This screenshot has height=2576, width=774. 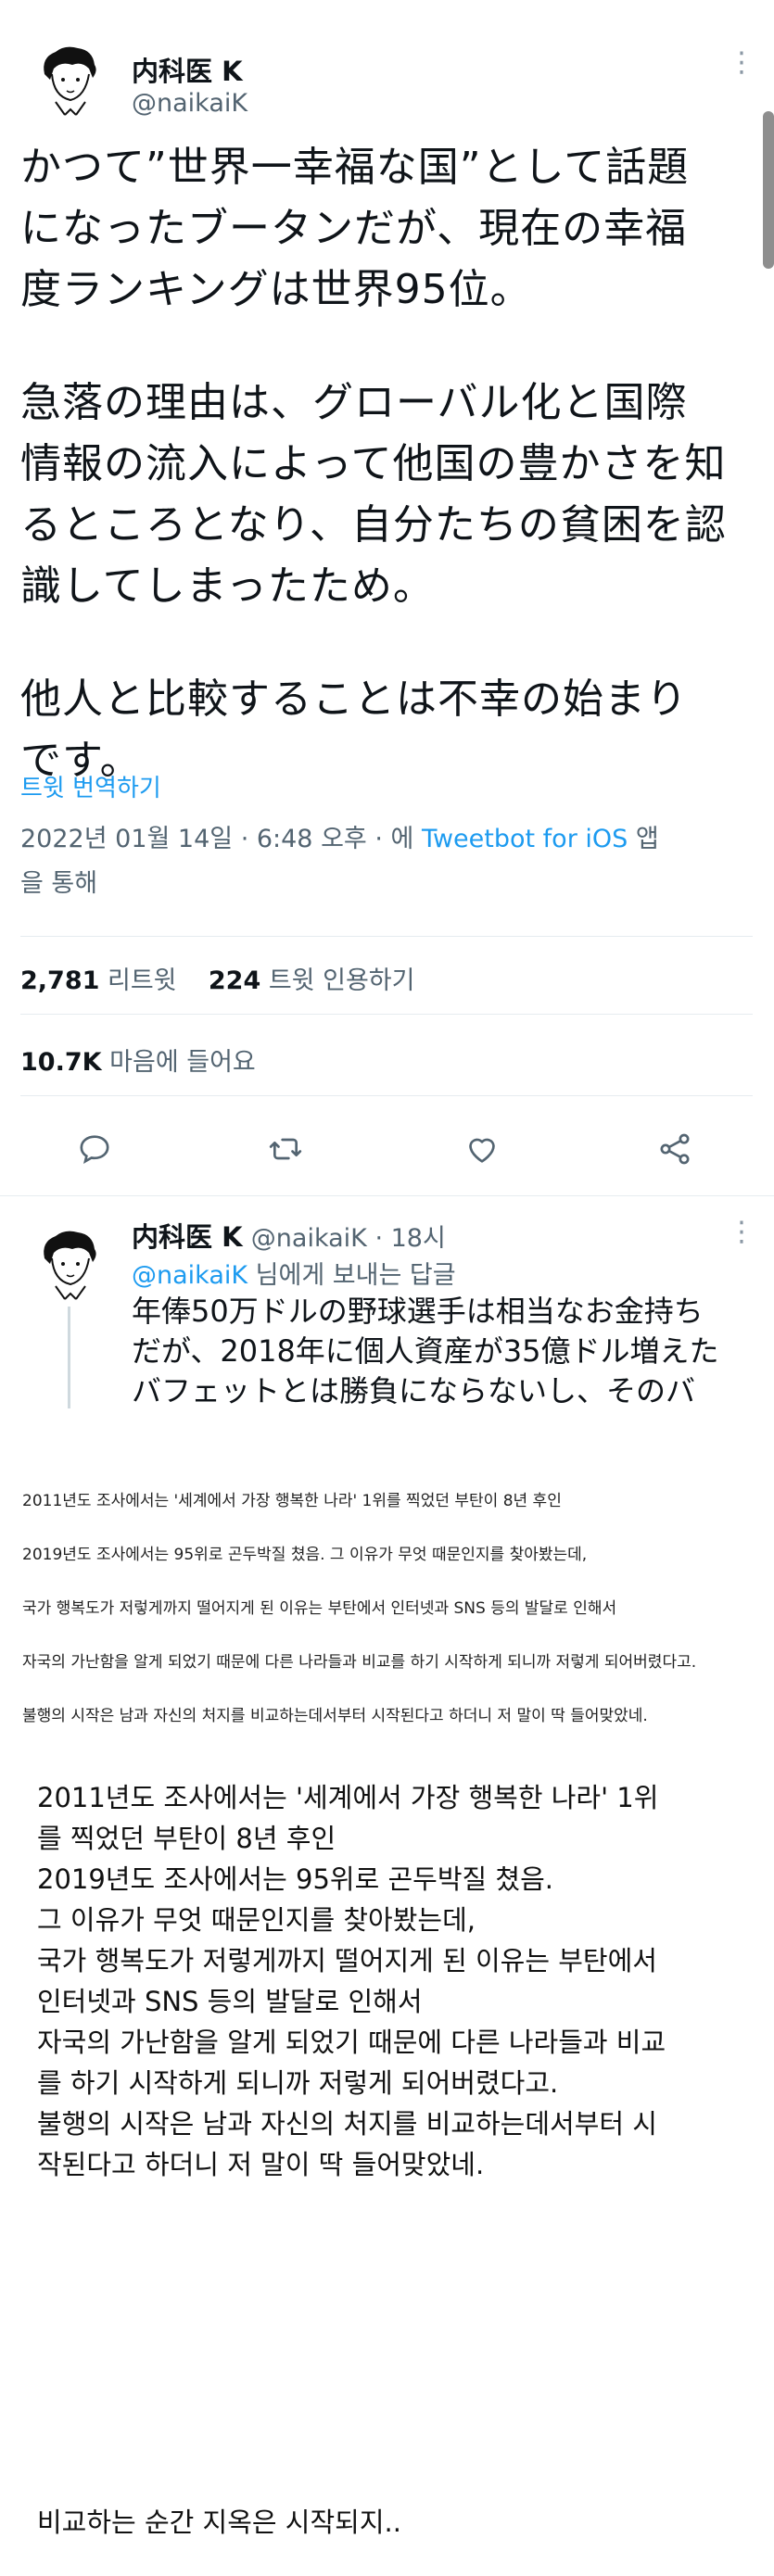 What do you see at coordinates (354, 402) in the screenshot?
I see `tweet-line: 急落の理由は、グローバル化と国際` at bounding box center [354, 402].